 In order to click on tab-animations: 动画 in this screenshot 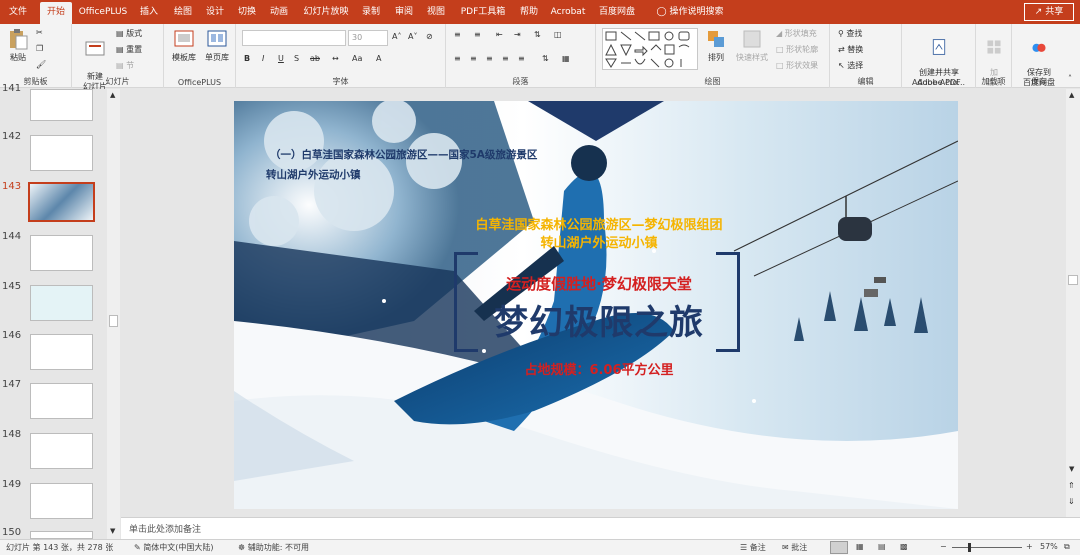, I will do `click(279, 12)`.